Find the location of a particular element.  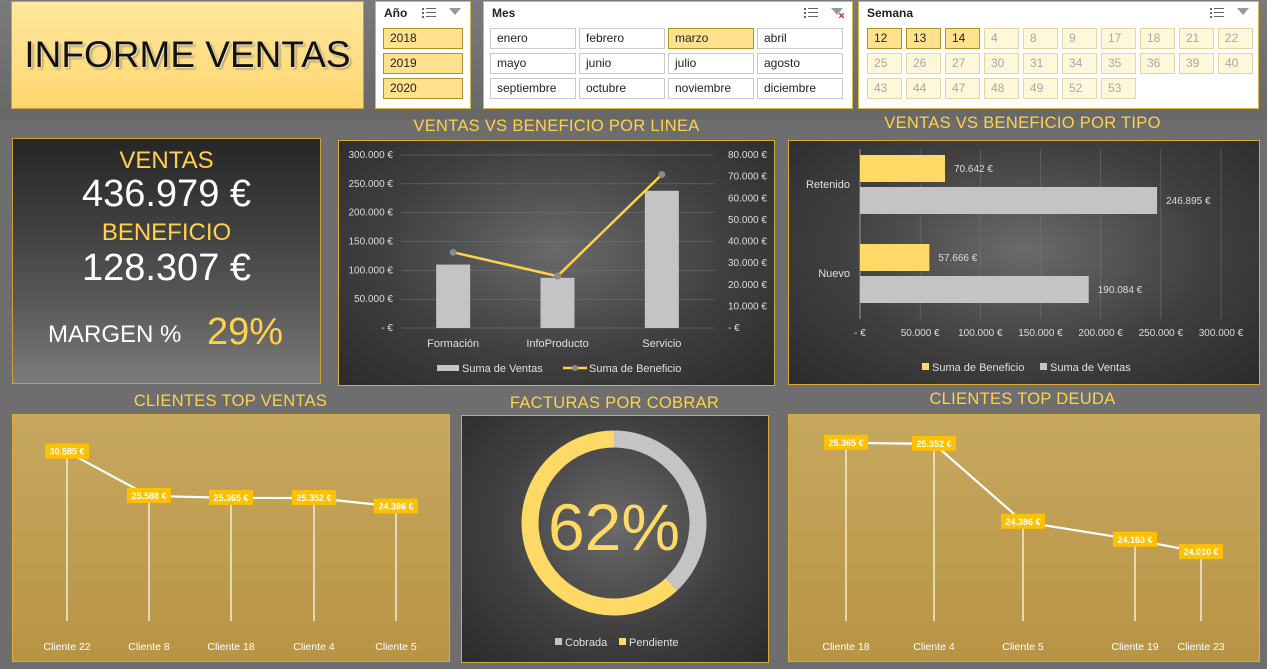

week-item-13: 13 is located at coordinates (923, 38).